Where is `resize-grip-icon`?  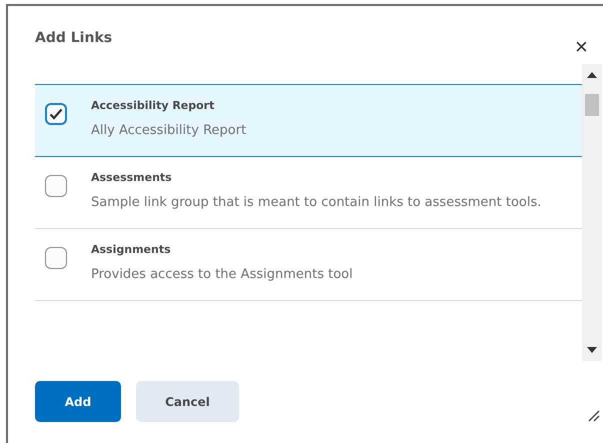
resize-grip-icon is located at coordinates (594, 416).